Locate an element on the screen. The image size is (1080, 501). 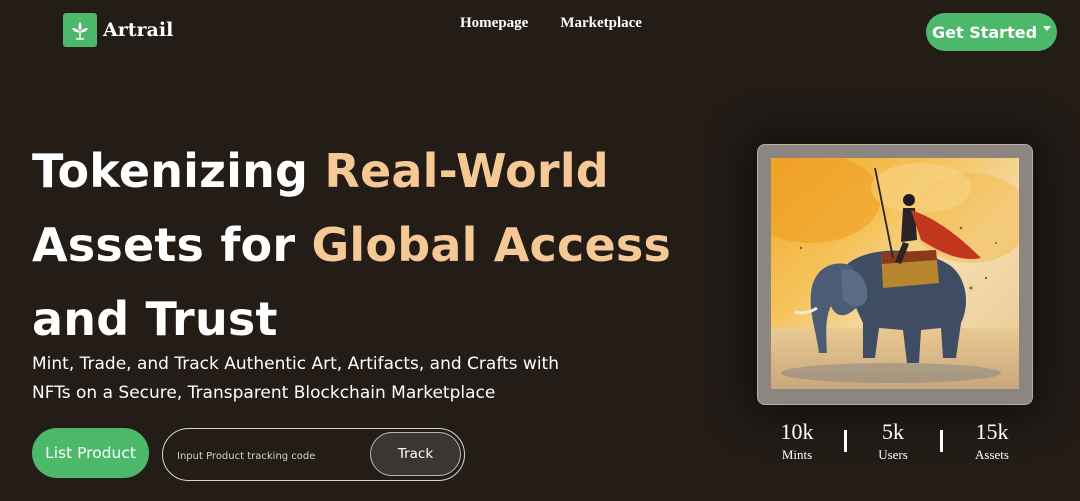
stat-users: 5k Users is located at coordinates (893, 442).